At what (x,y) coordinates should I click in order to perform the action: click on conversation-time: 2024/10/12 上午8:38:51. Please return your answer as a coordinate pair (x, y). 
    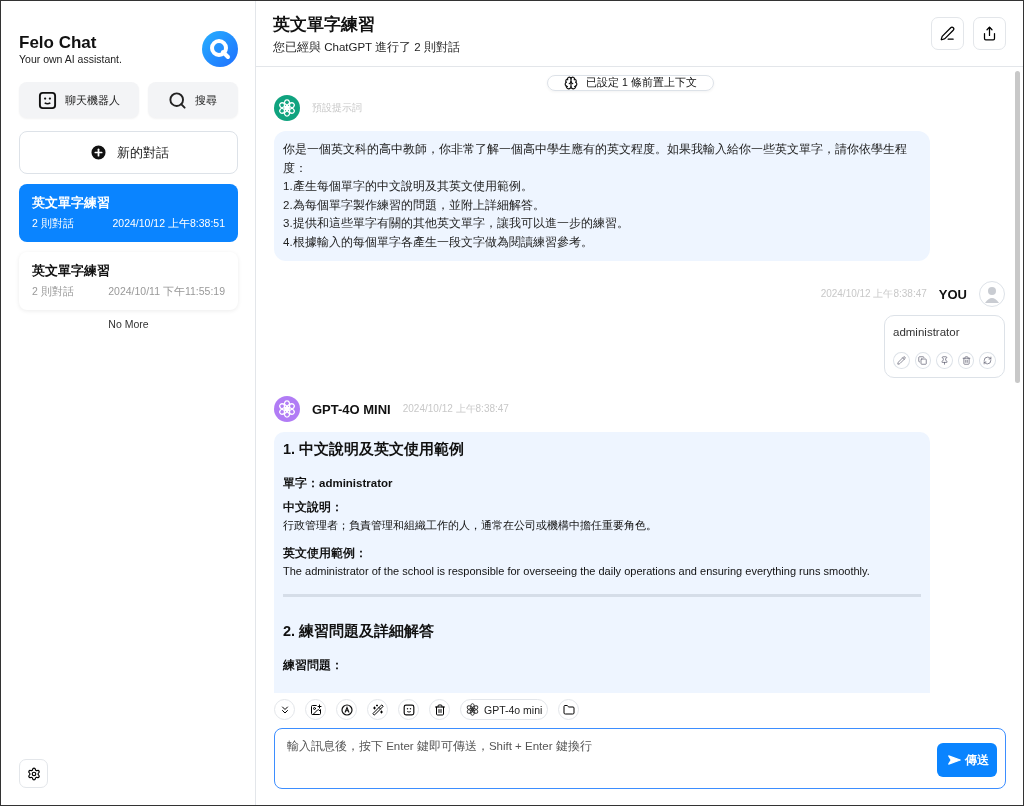
    Looking at the image, I should click on (168, 224).